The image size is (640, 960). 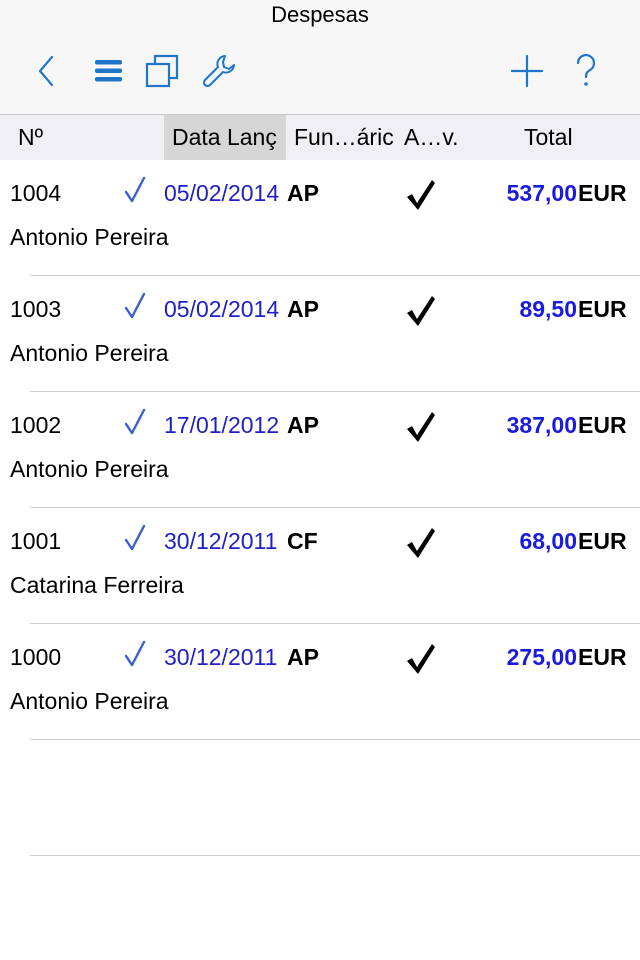 I want to click on plus-icon, so click(x=527, y=71).